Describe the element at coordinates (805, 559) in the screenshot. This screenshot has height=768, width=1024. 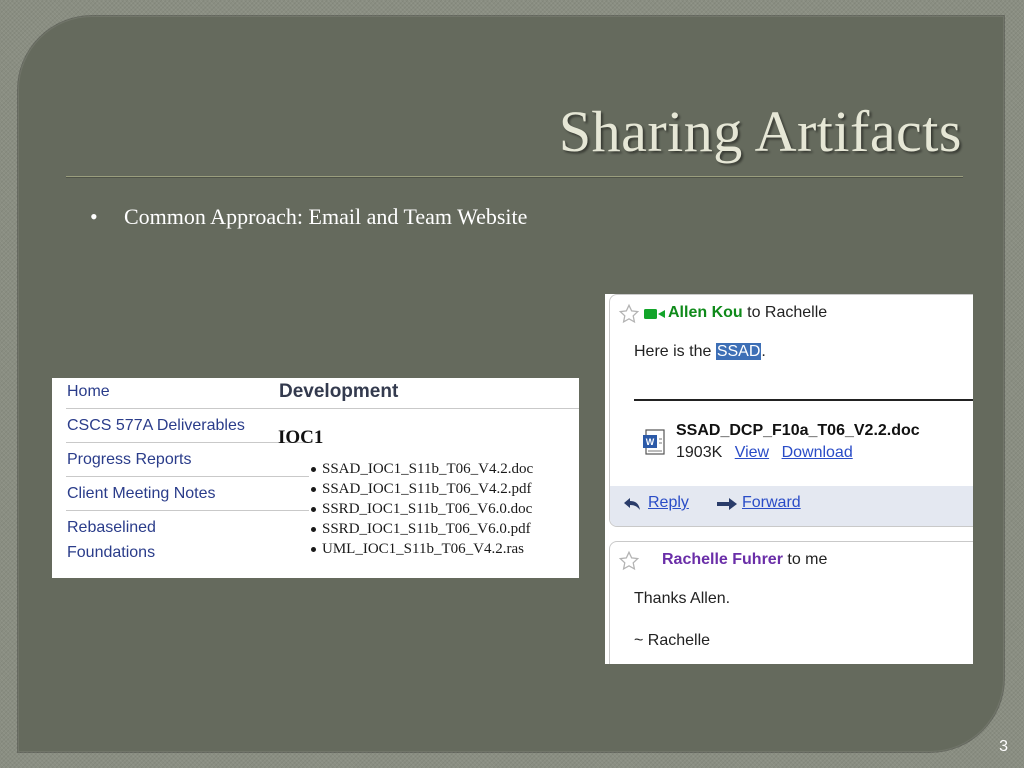
I see `recipient-text: to me` at that location.